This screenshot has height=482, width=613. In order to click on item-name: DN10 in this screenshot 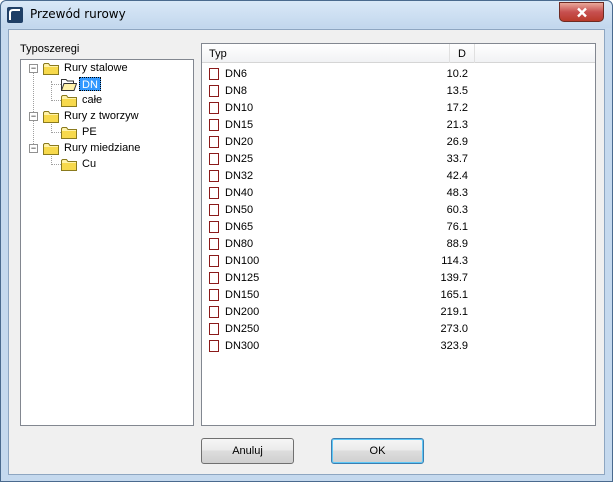, I will do `click(239, 108)`.